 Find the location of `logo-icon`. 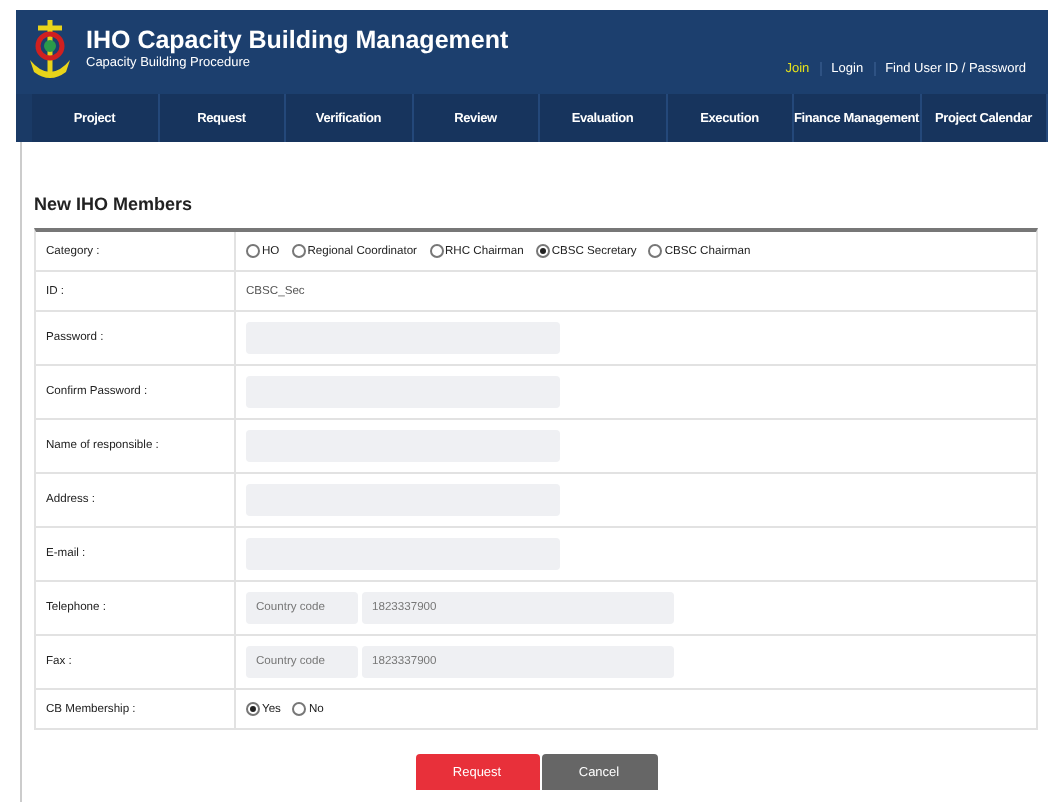

logo-icon is located at coordinates (50, 50).